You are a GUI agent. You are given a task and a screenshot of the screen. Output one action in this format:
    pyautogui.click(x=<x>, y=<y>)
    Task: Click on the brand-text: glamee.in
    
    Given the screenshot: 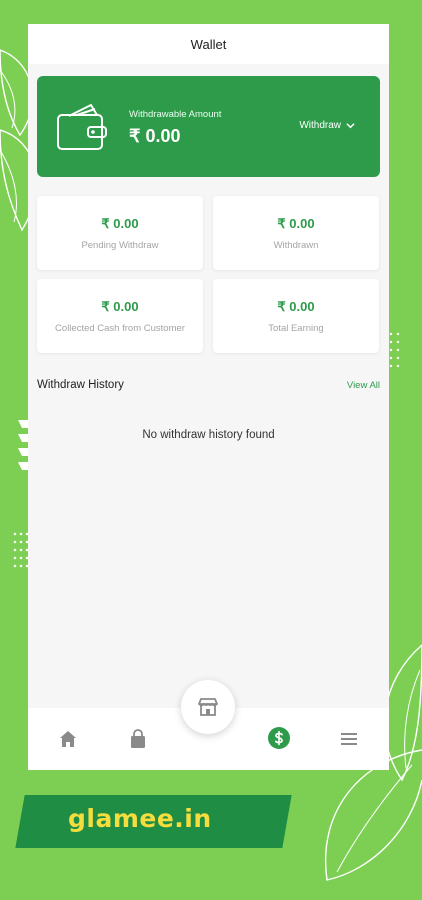 What is the action you would take?
    pyautogui.click(x=140, y=818)
    